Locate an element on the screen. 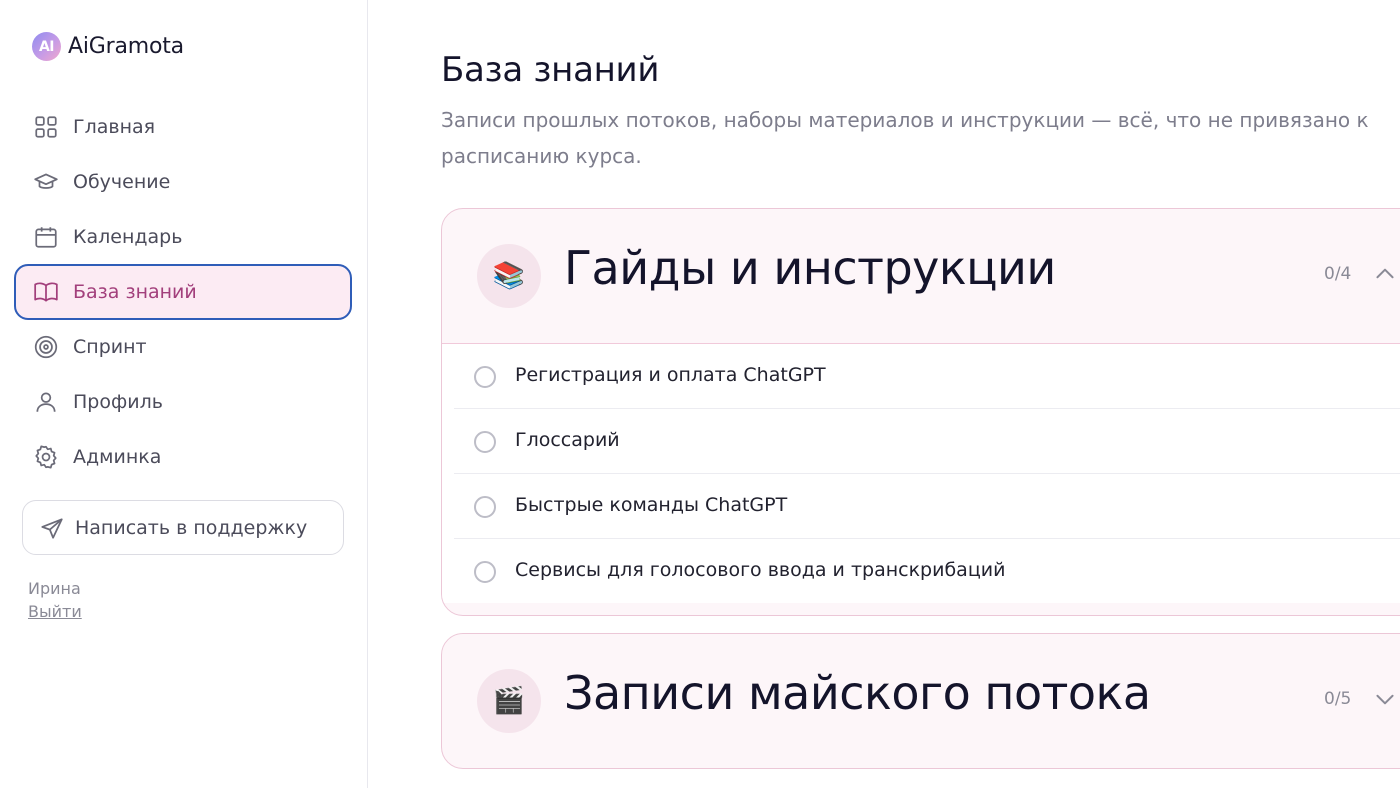 The width and height of the screenshot is (1400, 788). logo-text: AiGramota is located at coordinates (126, 46).